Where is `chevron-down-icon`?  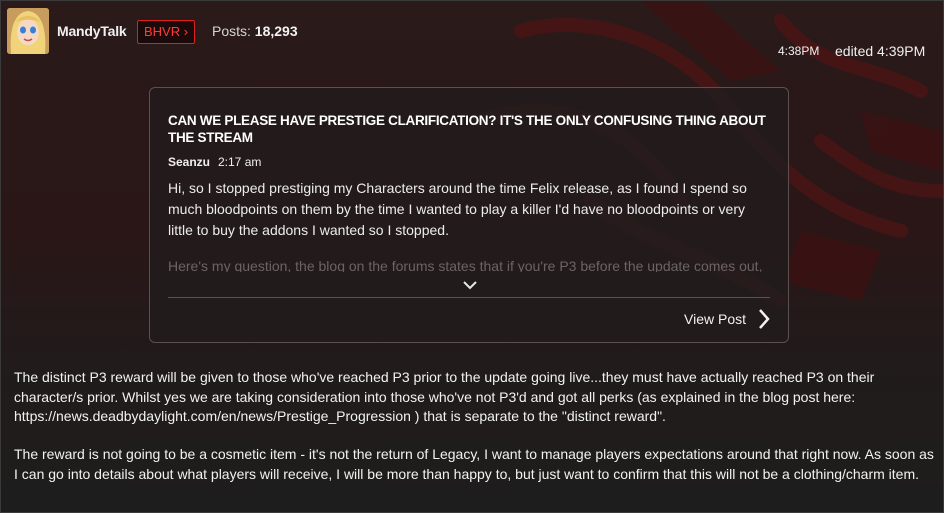 chevron-down-icon is located at coordinates (470, 285).